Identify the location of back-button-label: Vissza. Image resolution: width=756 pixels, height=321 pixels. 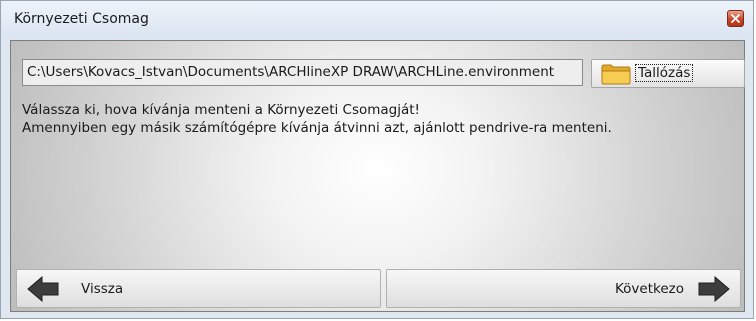
(102, 289).